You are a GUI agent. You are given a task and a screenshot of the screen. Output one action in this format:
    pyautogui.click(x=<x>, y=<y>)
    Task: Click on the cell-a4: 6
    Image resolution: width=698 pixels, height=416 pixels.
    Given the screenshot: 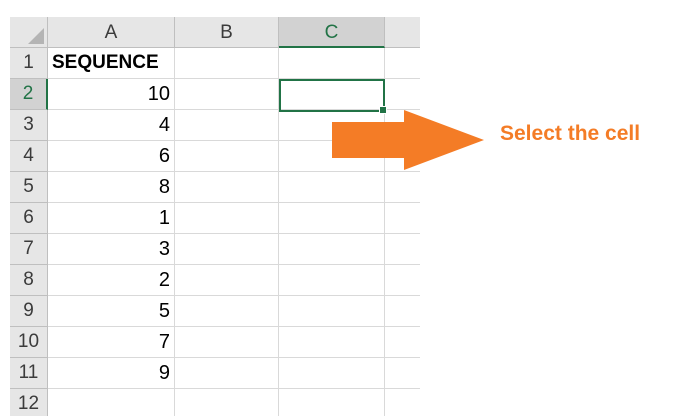 What is the action you would take?
    pyautogui.click(x=111, y=156)
    